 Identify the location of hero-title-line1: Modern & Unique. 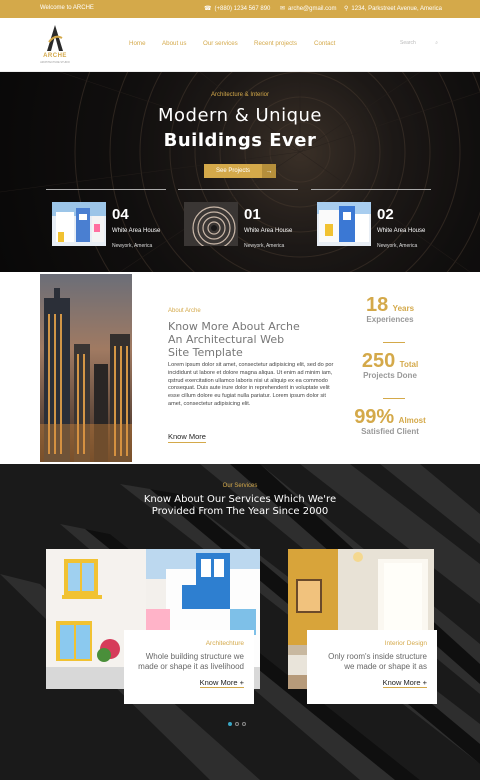
(239, 115).